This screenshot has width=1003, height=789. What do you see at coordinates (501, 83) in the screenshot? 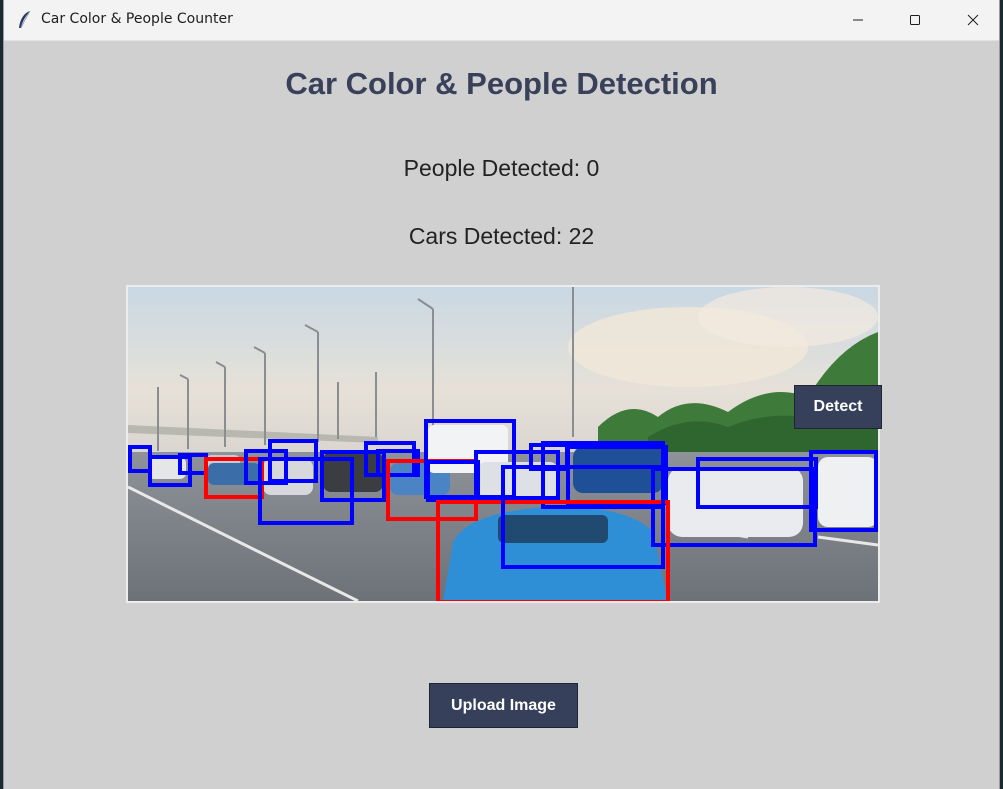
I see `page-title: Car Color & People Detection` at bounding box center [501, 83].